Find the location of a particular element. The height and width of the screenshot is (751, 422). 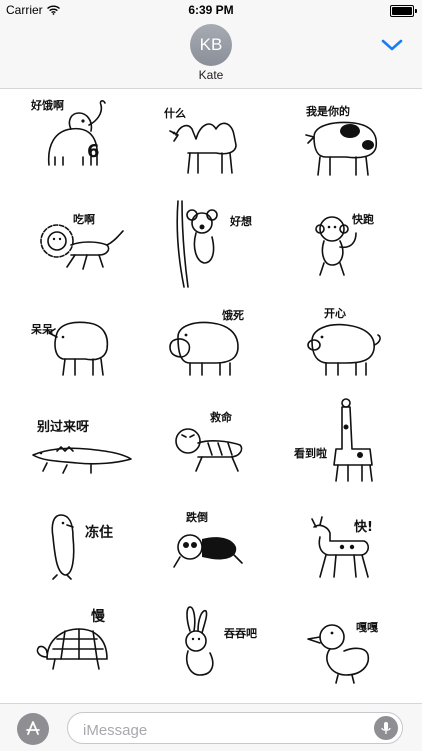

lion-icon: 吃啊 is located at coordinates (82, 241).